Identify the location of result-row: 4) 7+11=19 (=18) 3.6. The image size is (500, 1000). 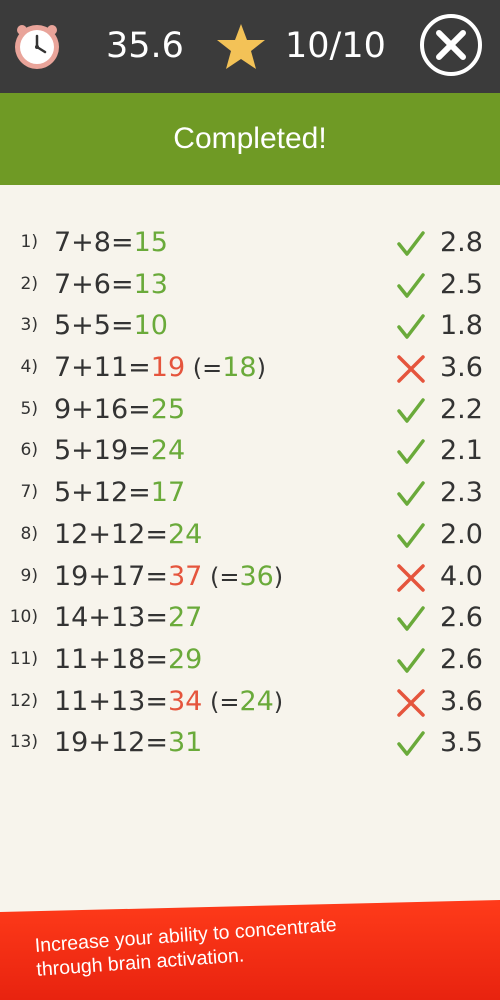
(250, 368).